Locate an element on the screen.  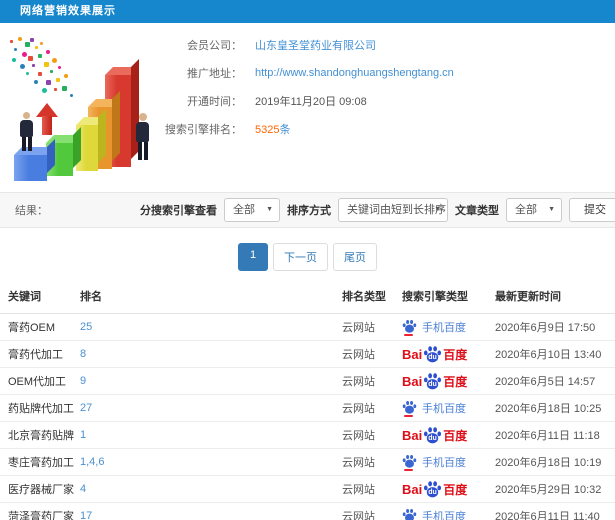
rank-link: 25 is located at coordinates (86, 327).